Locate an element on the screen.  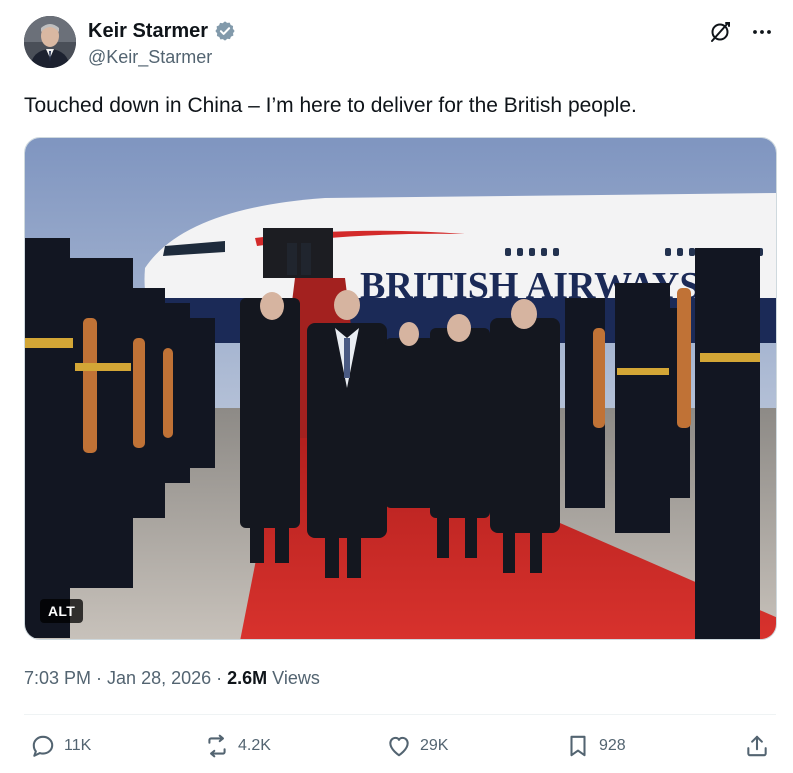
views-label: Views is located at coordinates (293, 678).